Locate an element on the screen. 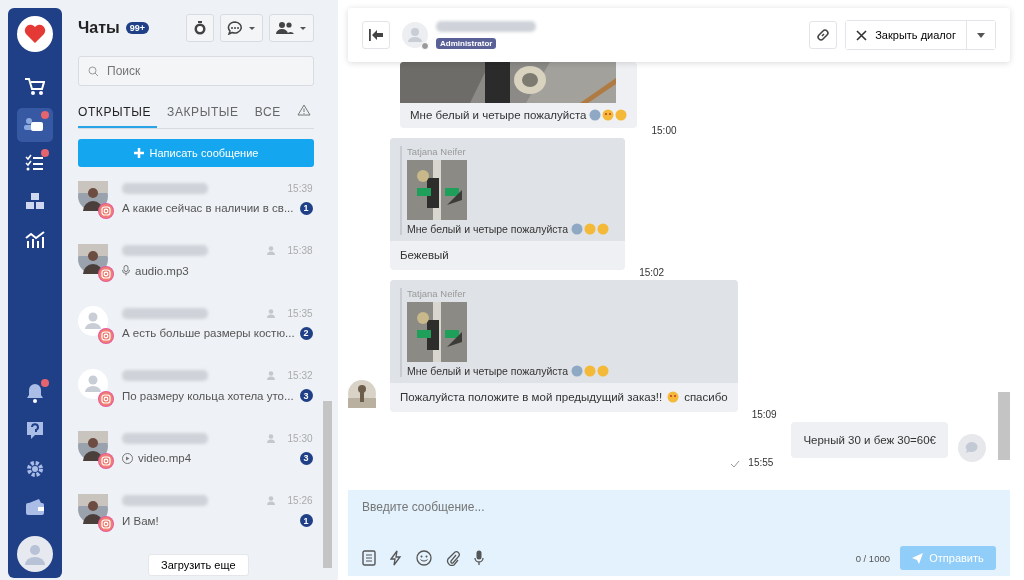 This screenshot has height=580, width=1024. chat-time: 15:30 is located at coordinates (300, 438).